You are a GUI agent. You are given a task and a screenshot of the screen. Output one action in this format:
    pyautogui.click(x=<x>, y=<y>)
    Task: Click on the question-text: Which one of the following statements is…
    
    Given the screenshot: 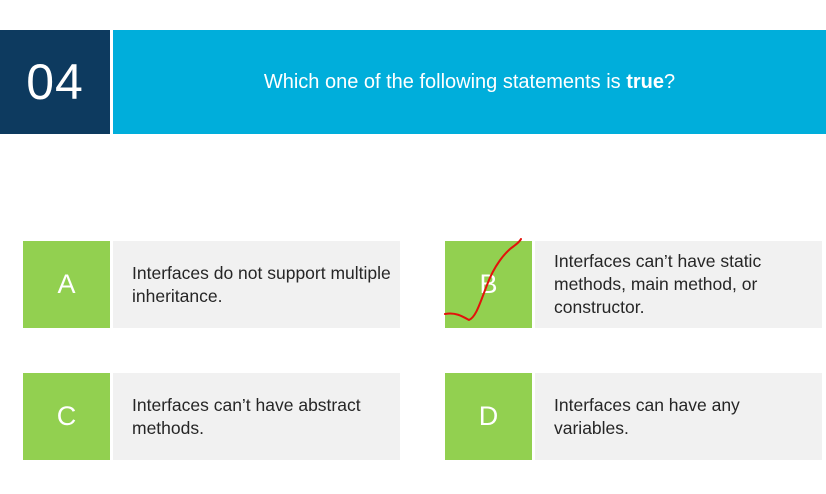 What is the action you would take?
    pyautogui.click(x=469, y=81)
    